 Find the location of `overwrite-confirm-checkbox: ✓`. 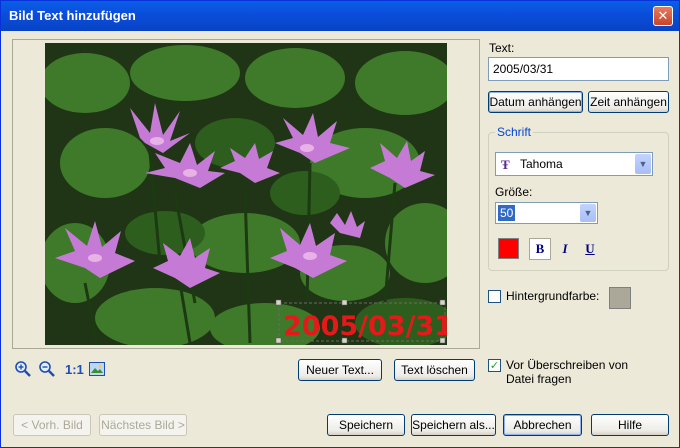

overwrite-confirm-checkbox: ✓ is located at coordinates (494, 365).